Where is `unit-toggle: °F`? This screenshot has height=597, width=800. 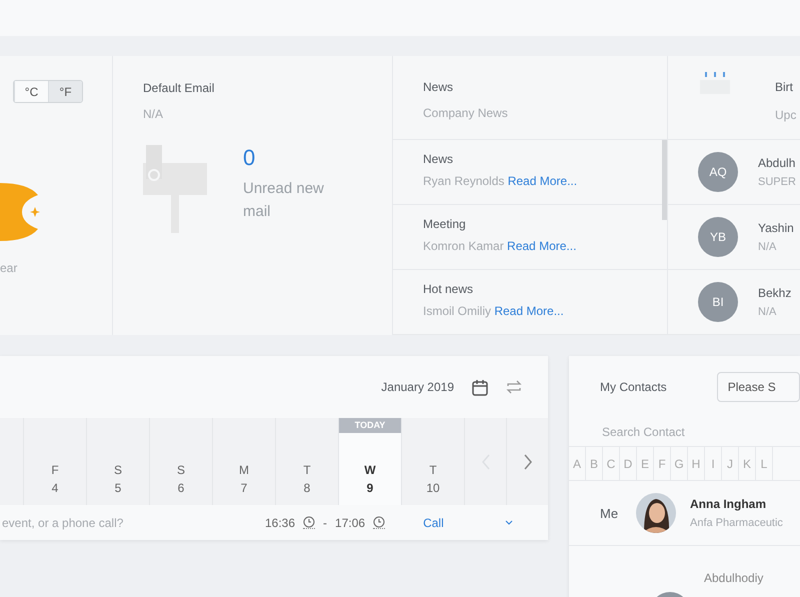
unit-toggle: °F is located at coordinates (65, 91).